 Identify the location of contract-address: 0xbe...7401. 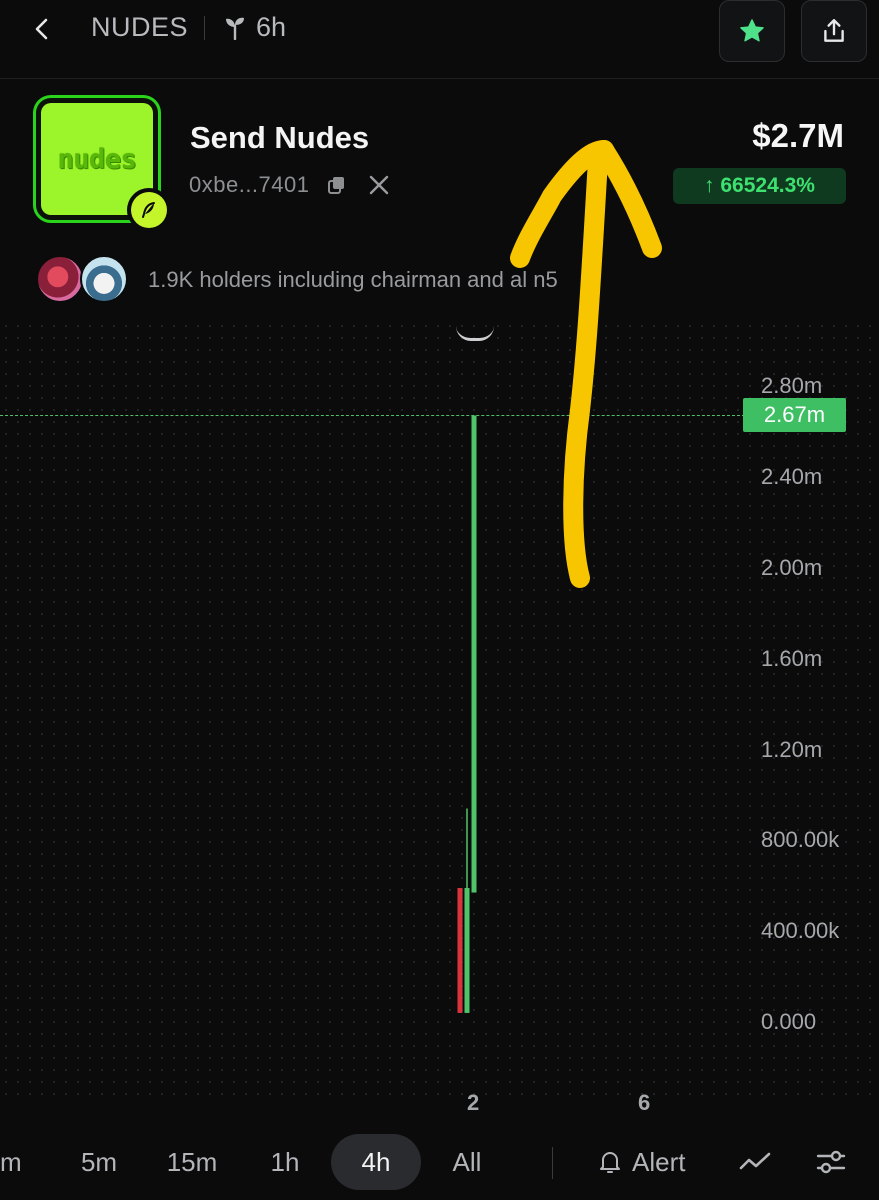
(249, 185).